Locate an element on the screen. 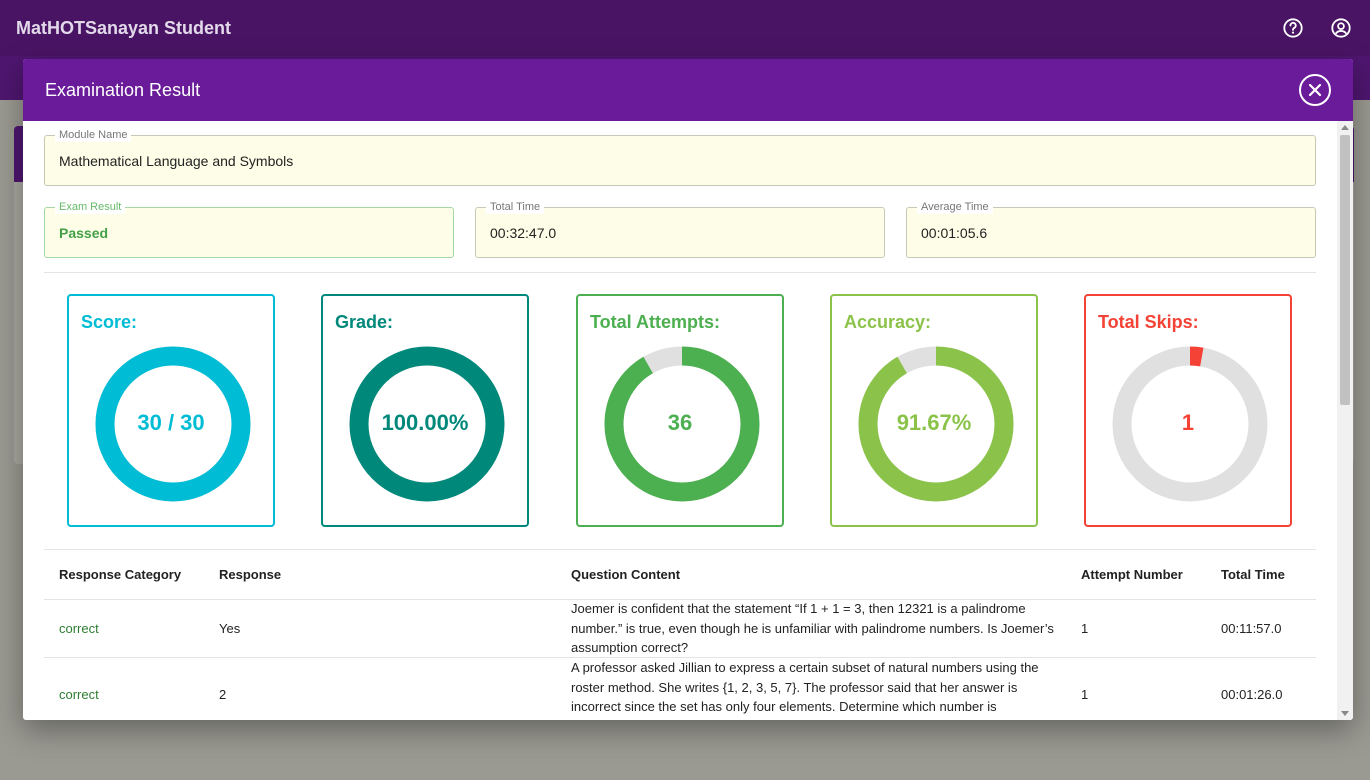 The width and height of the screenshot is (1370, 780). total-time-field: Total Time 00:32:47.0 is located at coordinates (680, 229).